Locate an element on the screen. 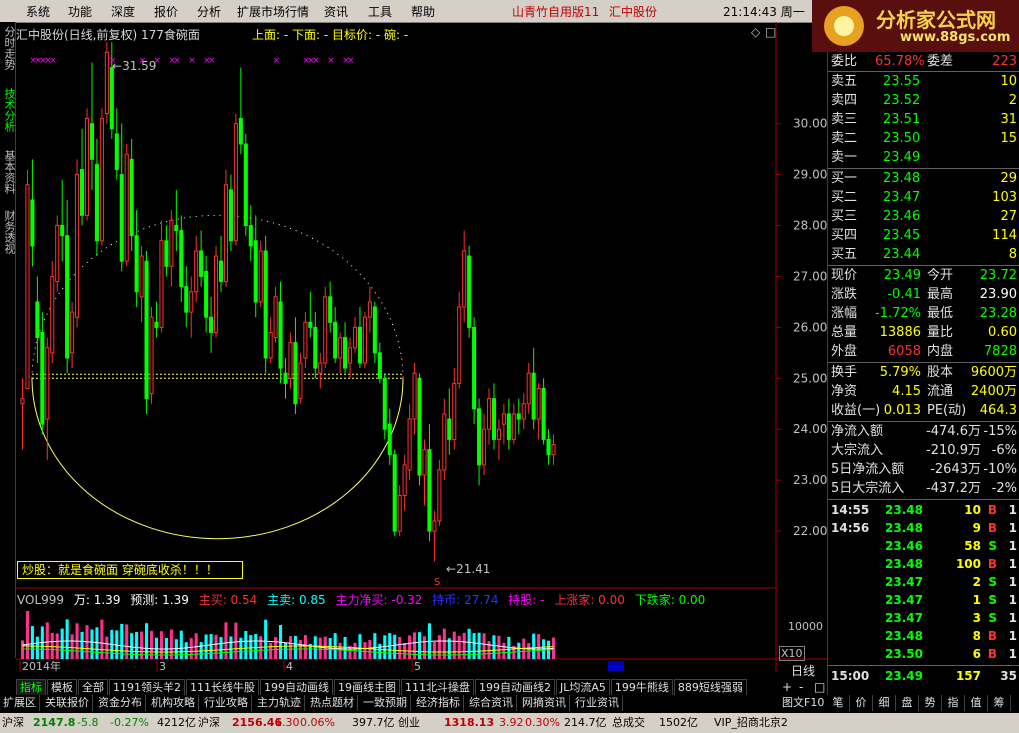  tab-extension: 一致预期 is located at coordinates (385, 703).